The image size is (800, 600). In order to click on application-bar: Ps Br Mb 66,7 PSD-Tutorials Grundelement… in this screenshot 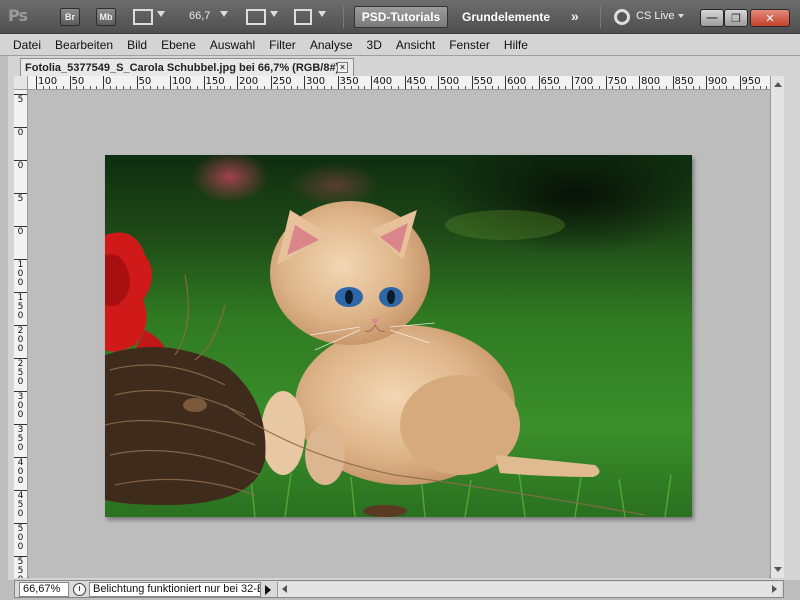, I will do `click(400, 17)`.